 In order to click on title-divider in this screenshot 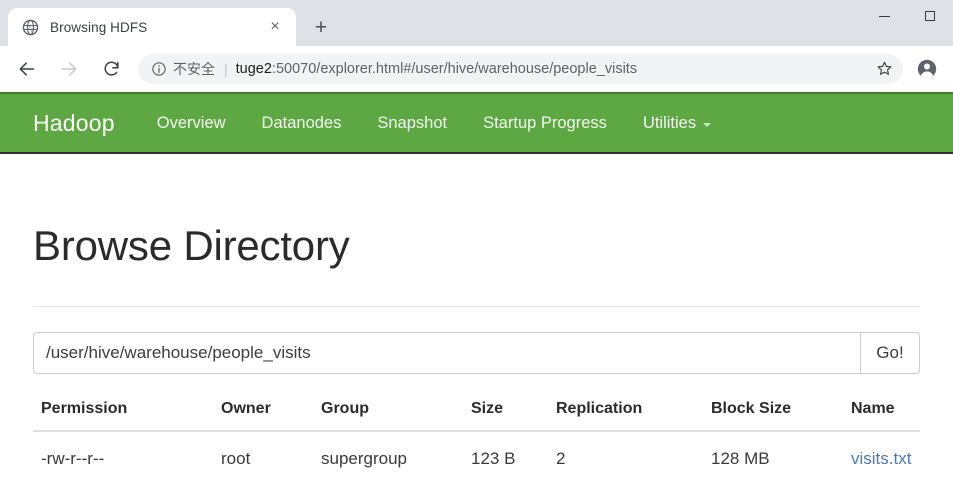, I will do `click(476, 306)`.